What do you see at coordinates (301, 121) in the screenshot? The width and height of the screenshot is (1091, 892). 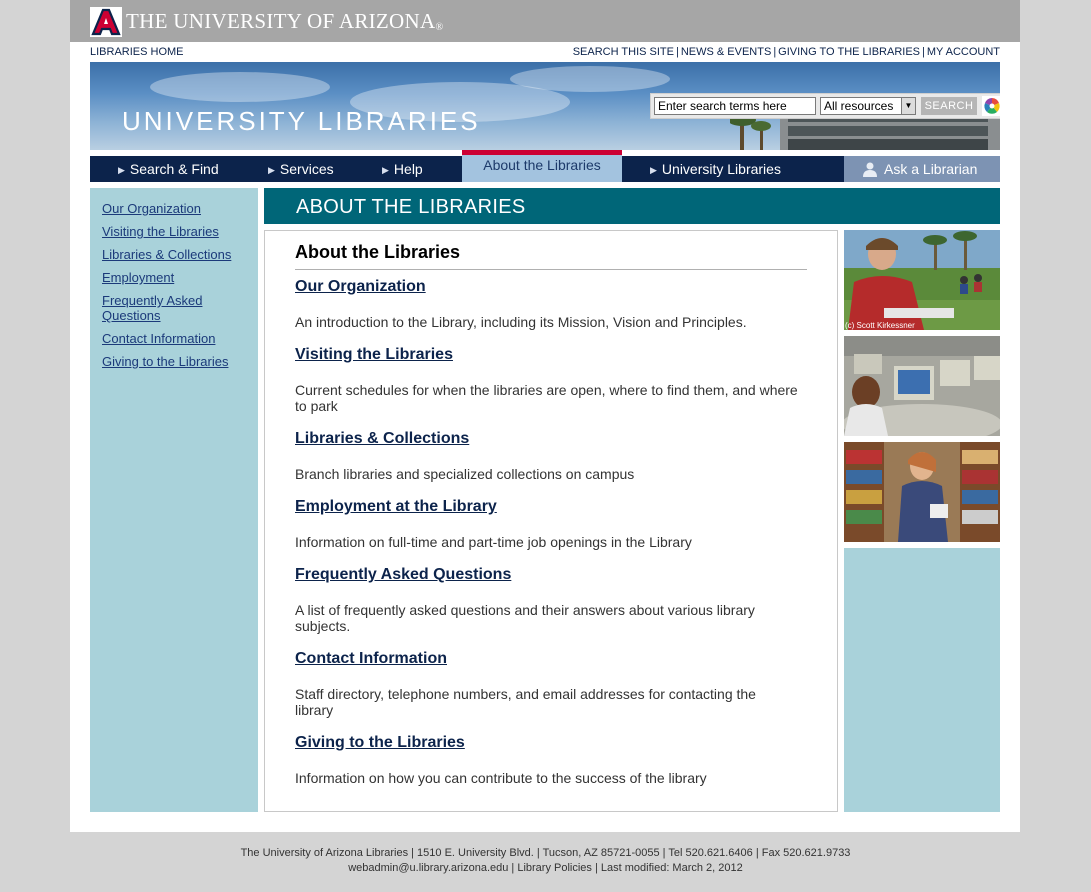 I see `banner-title: UNIVERSITY LIBRARIES` at bounding box center [301, 121].